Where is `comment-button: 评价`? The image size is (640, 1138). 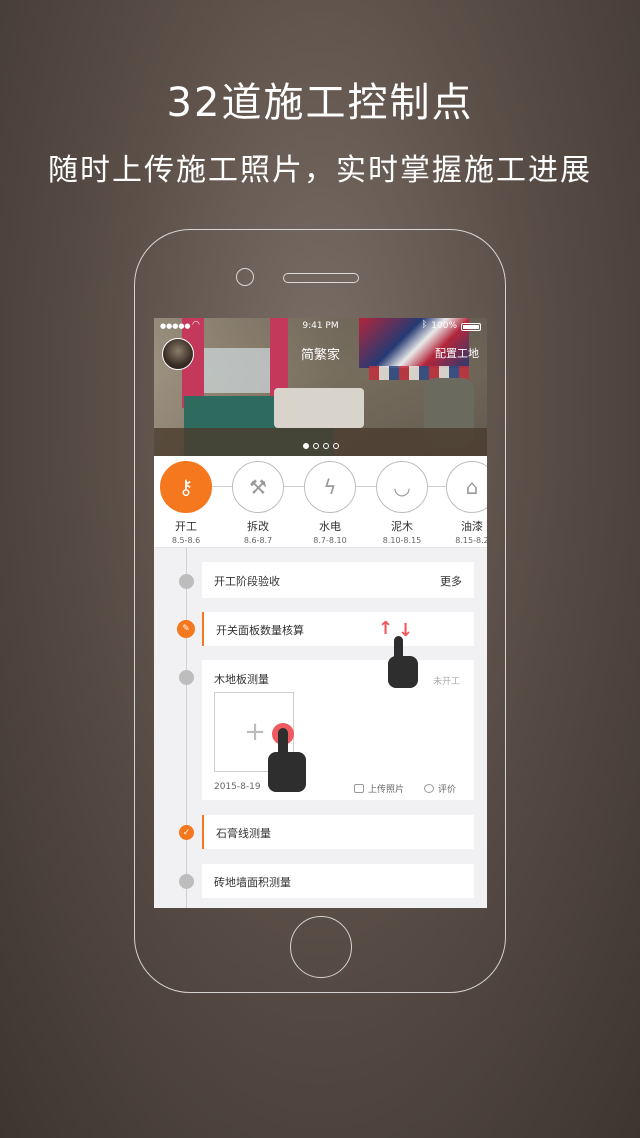 comment-button: 评价 is located at coordinates (440, 788).